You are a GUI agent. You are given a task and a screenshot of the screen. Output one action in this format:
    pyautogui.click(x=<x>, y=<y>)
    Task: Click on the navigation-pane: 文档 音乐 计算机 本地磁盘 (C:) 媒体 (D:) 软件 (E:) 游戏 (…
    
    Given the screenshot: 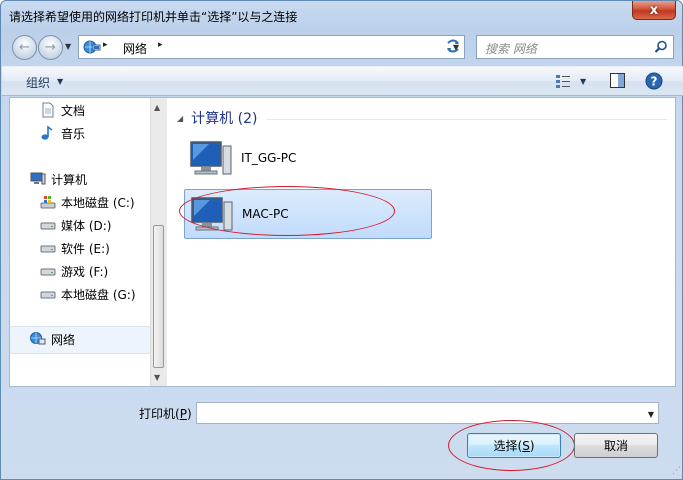 What is the action you would take?
    pyautogui.click(x=80, y=242)
    